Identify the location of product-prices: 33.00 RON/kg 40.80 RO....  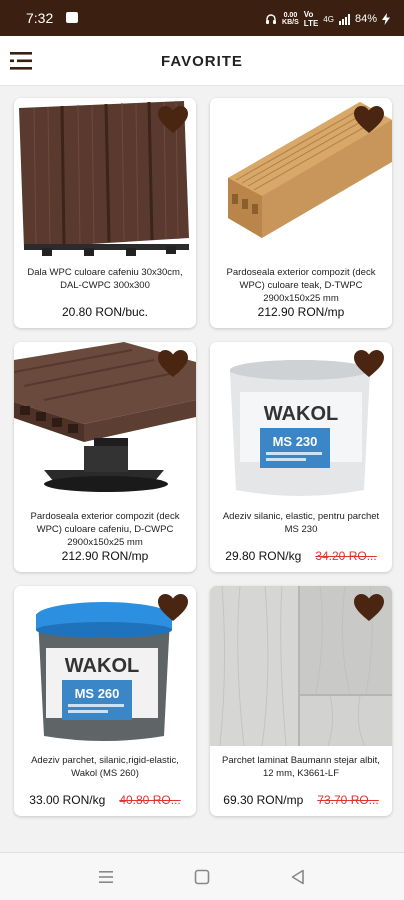
(105, 800).